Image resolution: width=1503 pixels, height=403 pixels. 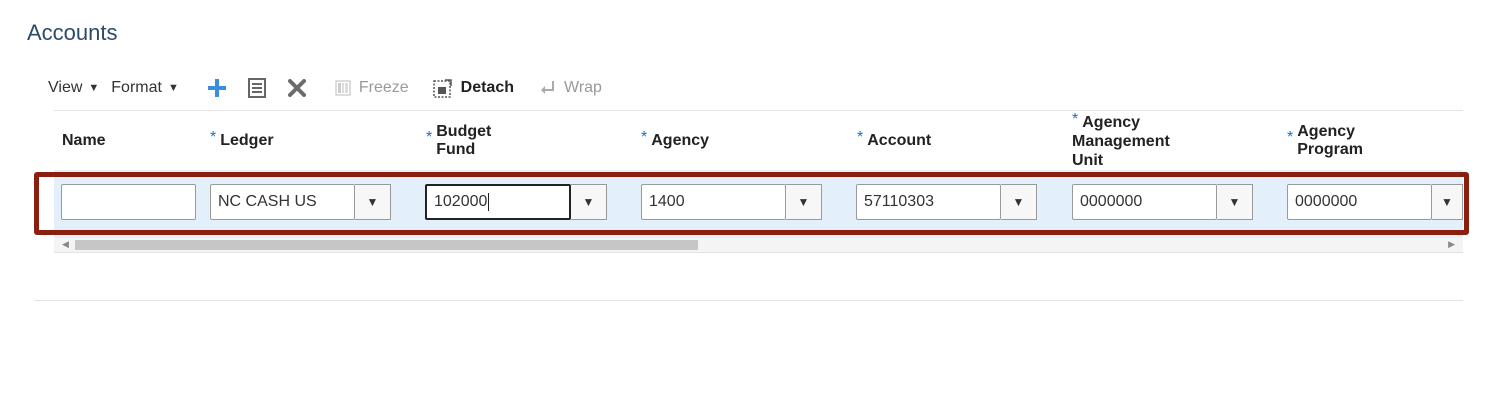 What do you see at coordinates (583, 87) in the screenshot?
I see `wrap-label: Wrap` at bounding box center [583, 87].